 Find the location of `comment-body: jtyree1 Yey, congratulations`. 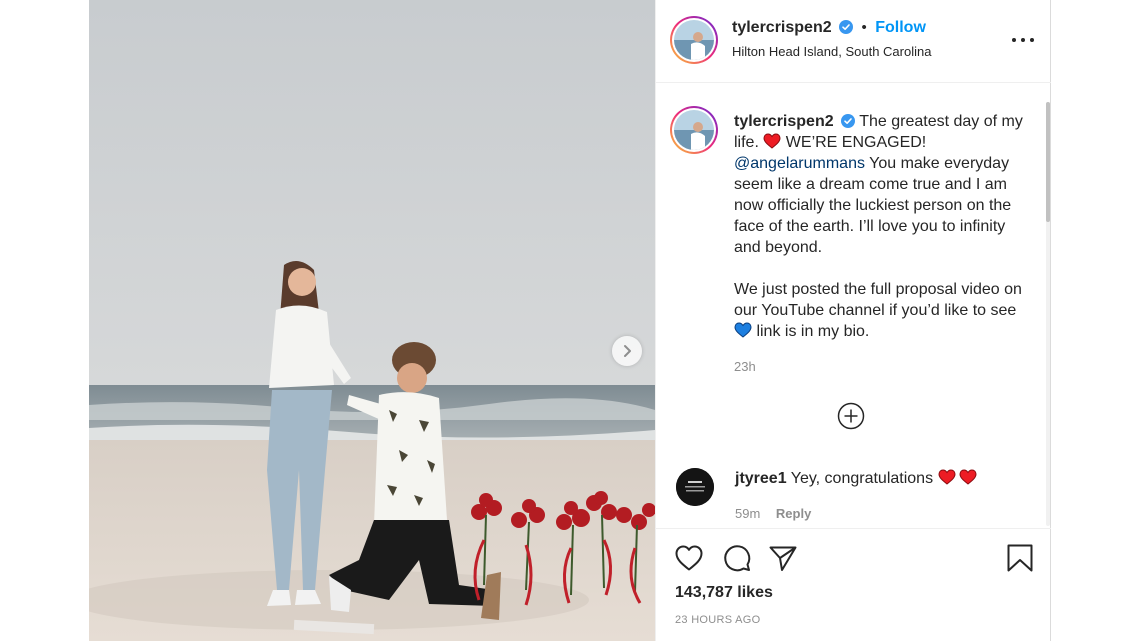

comment-body: jtyree1 Yey, congratulations is located at coordinates (856, 478).